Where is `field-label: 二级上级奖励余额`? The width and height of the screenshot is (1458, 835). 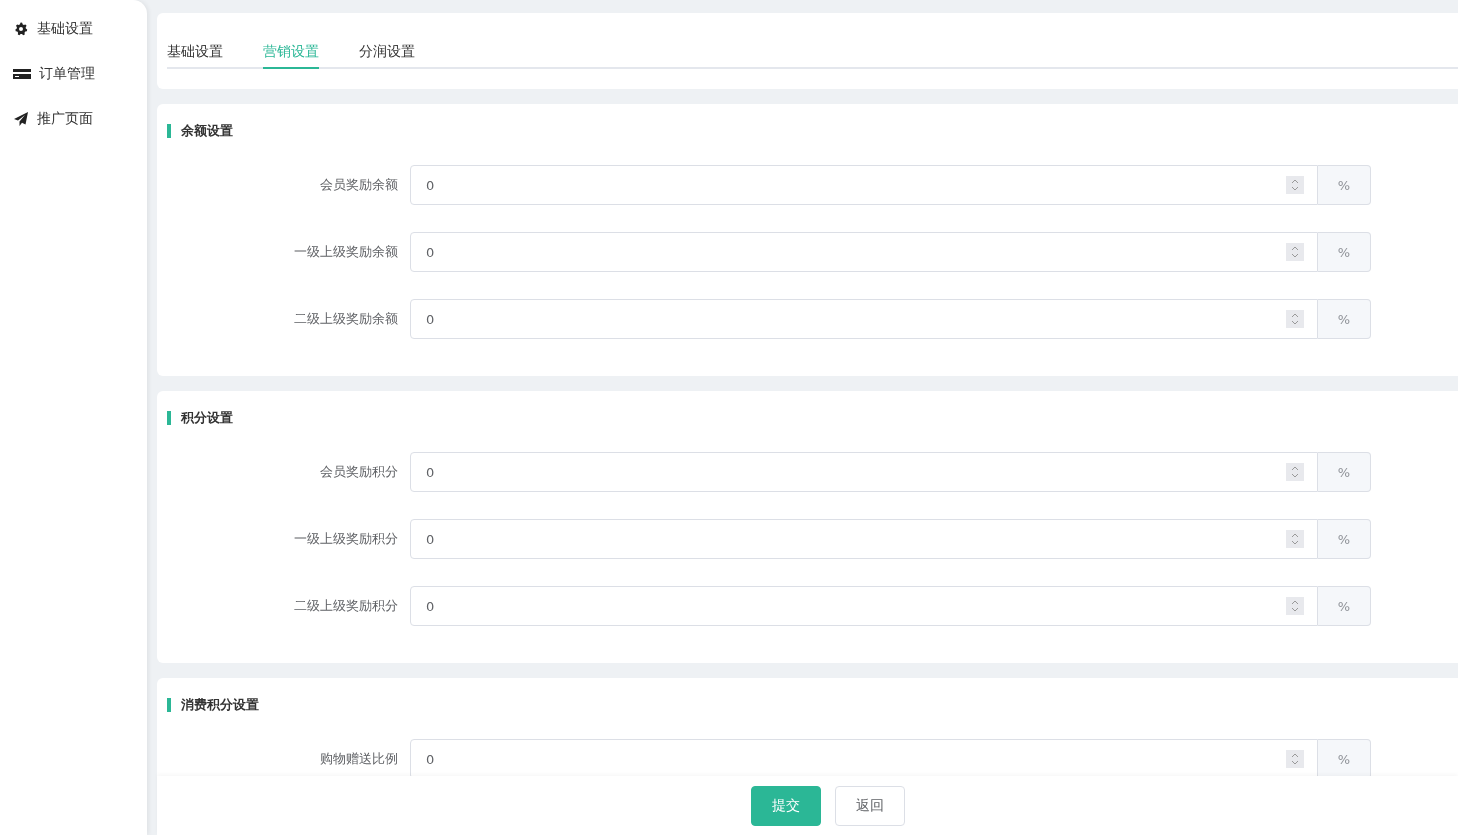
field-label: 二级上级奖励余额 is located at coordinates (346, 319).